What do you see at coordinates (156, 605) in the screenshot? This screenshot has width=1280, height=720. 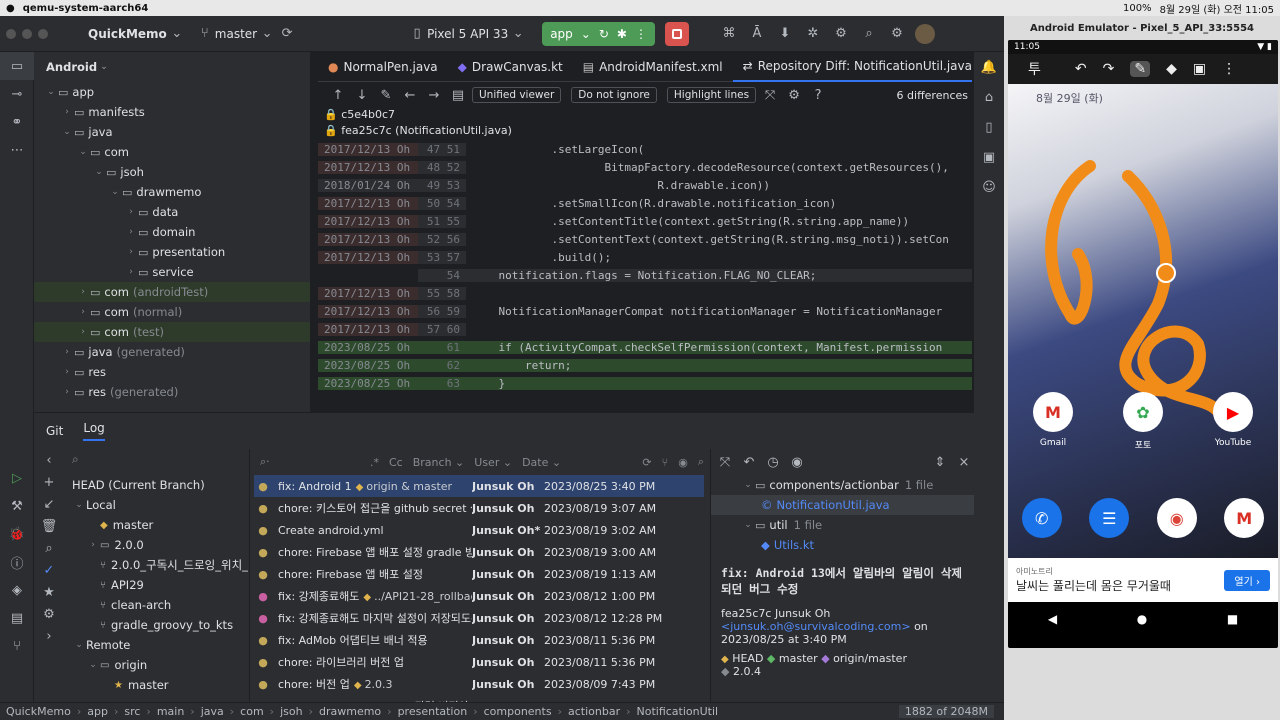 I see `branch-item: ⑂ clean-arch` at bounding box center [156, 605].